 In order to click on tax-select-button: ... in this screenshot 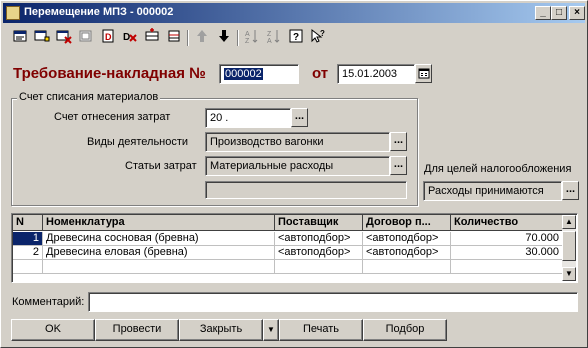, I will do `click(570, 190)`.